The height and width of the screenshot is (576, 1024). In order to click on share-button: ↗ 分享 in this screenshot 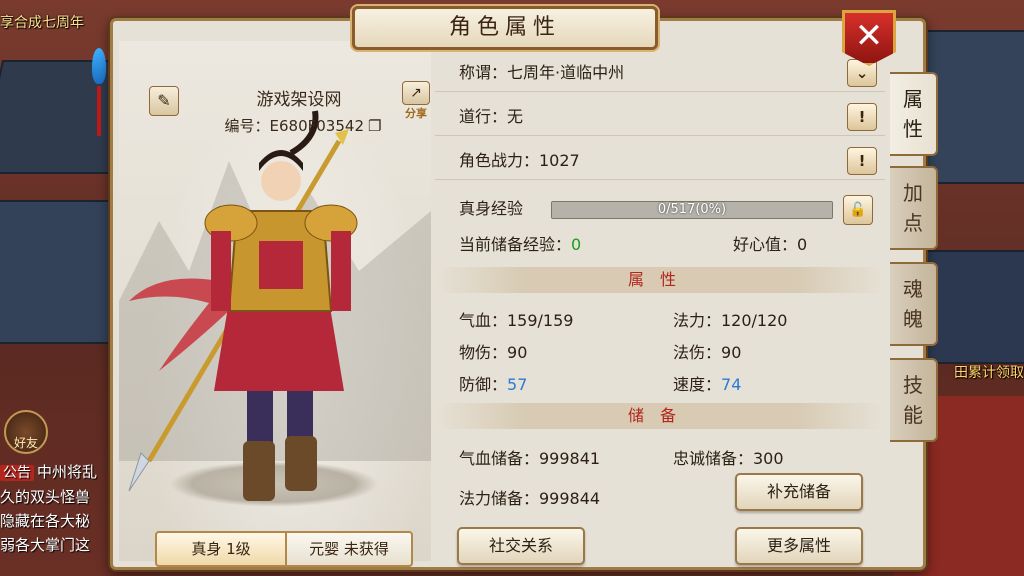, I will do `click(416, 101)`.